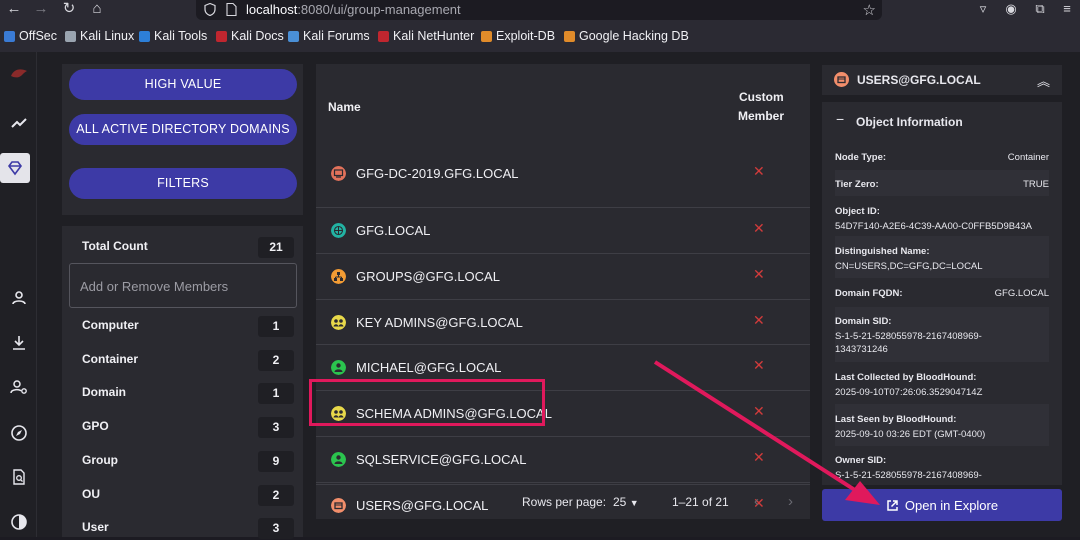 Image resolution: width=1080 pixels, height=540 pixels. I want to click on total-count-label: Total Count, so click(115, 246).